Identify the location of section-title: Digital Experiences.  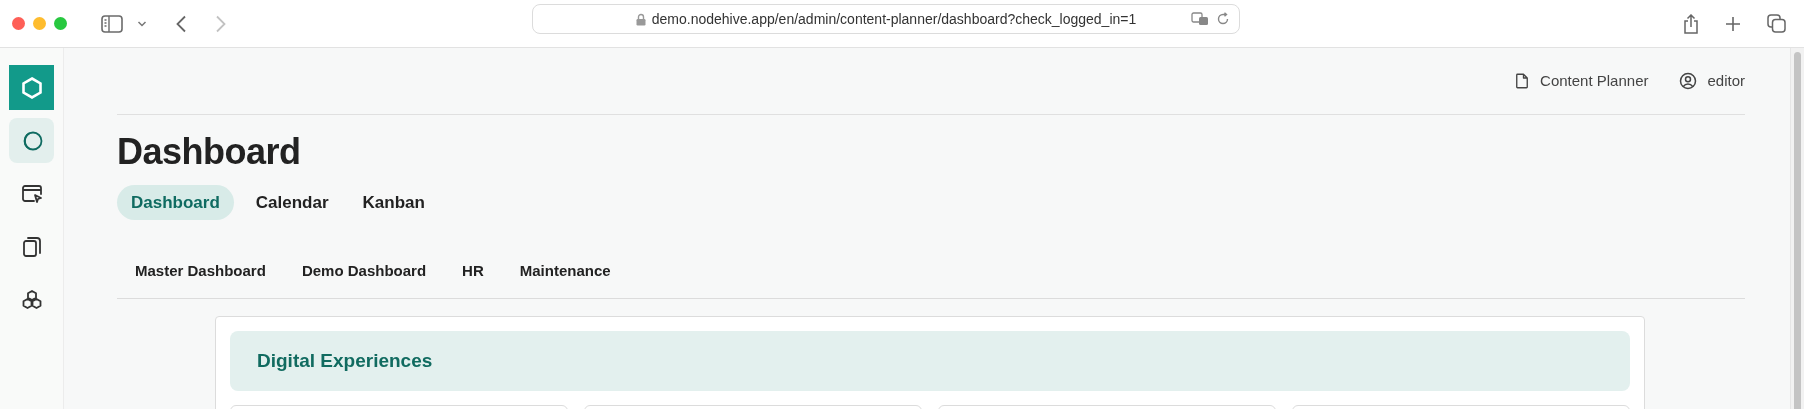
(345, 360).